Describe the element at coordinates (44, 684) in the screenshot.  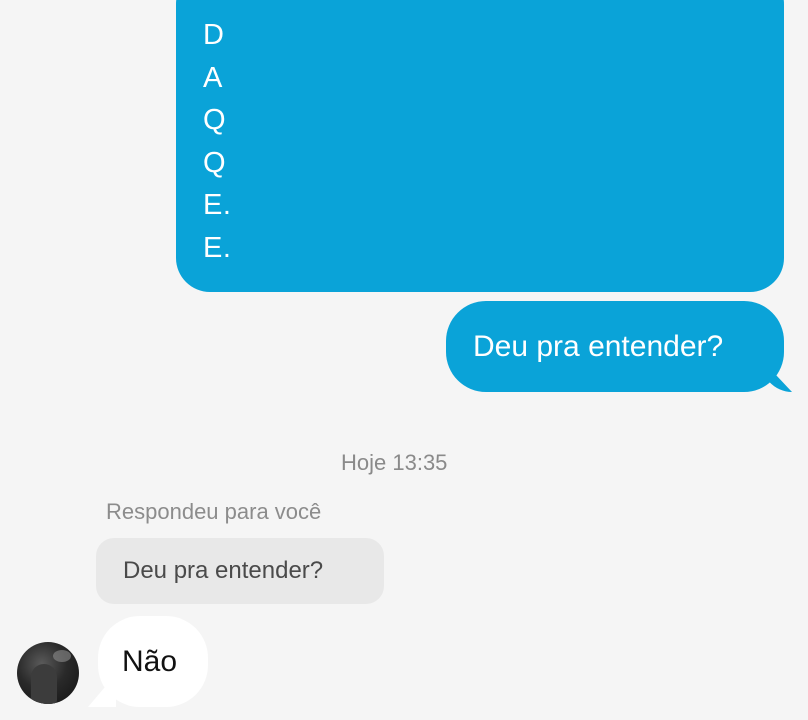
I see `avatar-photo-figure` at that location.